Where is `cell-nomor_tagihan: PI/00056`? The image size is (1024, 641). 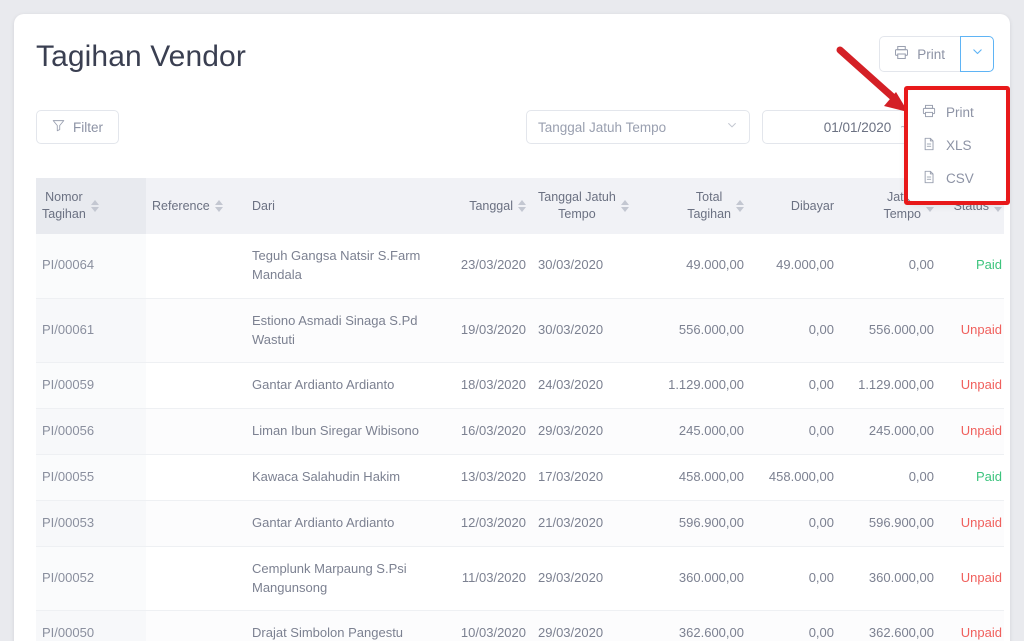
cell-nomor_tagihan: PI/00056 is located at coordinates (91, 432).